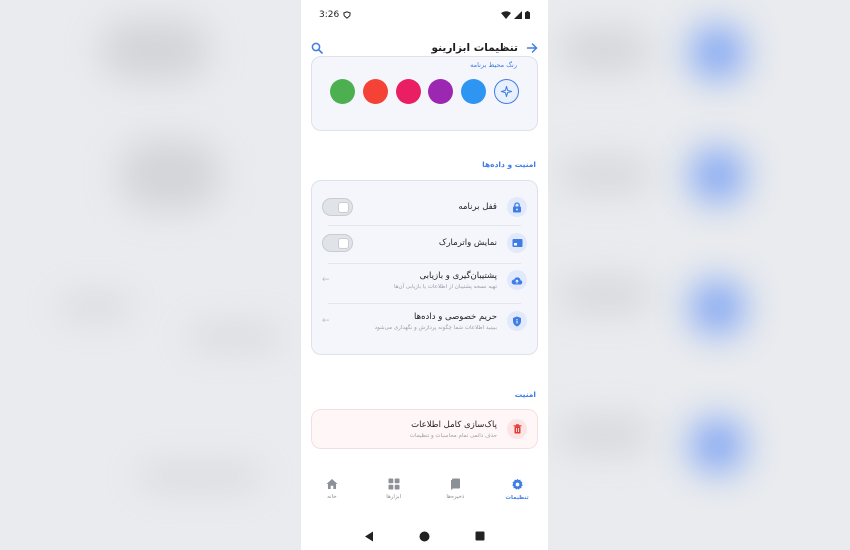 This screenshot has width=850, height=550. What do you see at coordinates (329, 15) in the screenshot?
I see `status-time: 3:26` at bounding box center [329, 15].